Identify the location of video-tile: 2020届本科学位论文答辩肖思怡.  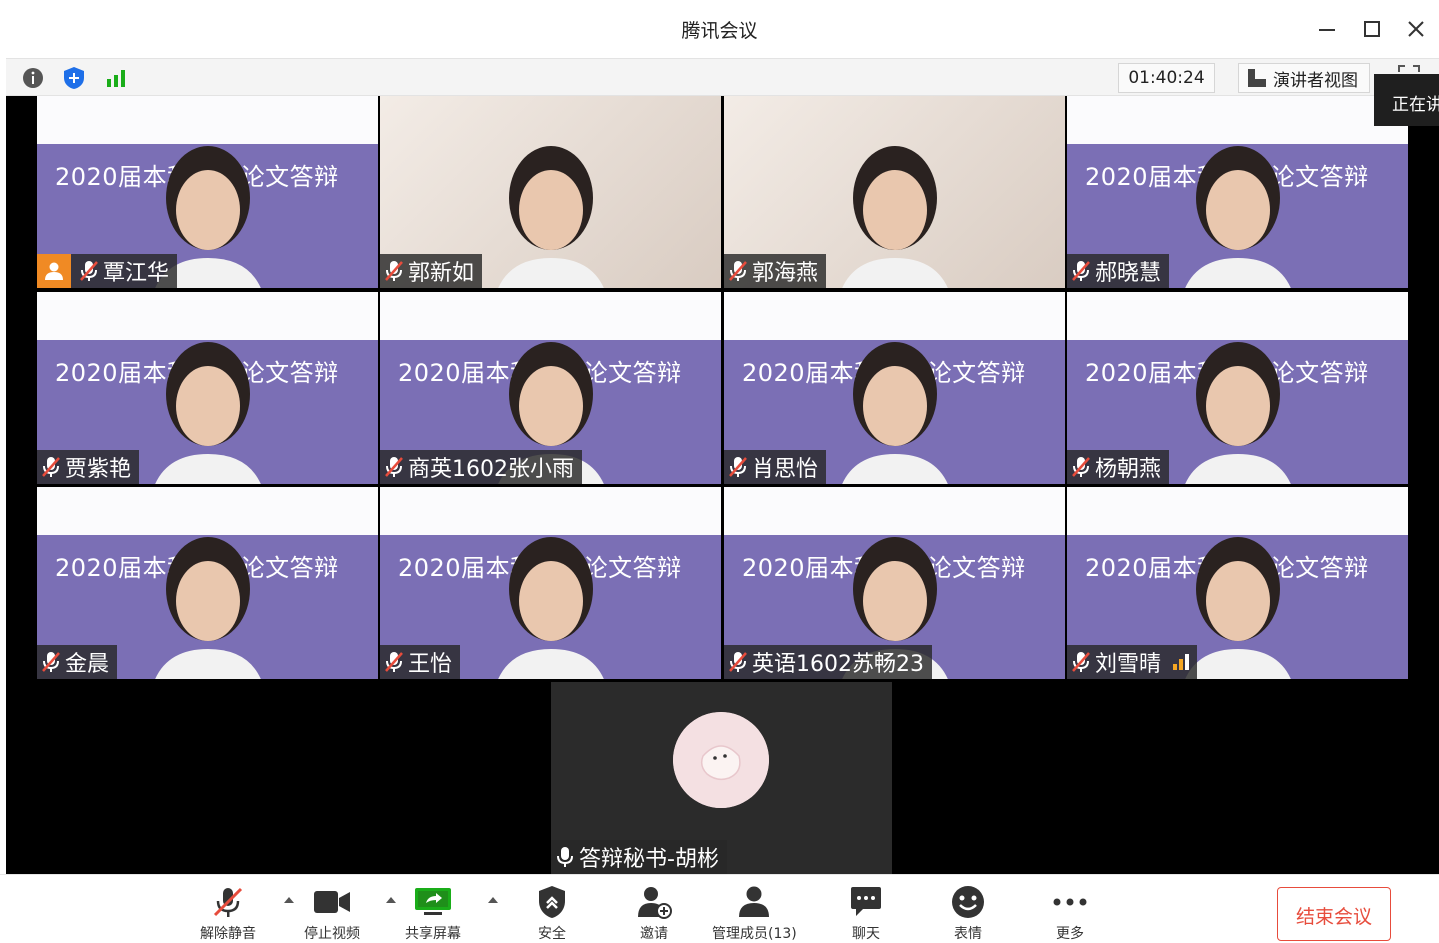
(894, 388).